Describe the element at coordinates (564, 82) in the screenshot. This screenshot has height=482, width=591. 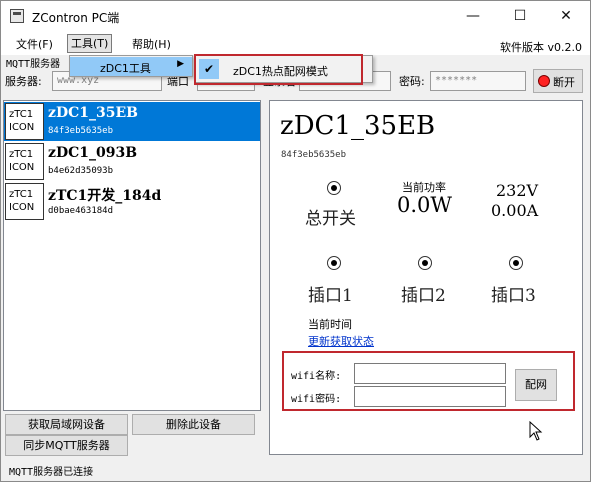
I see `disconnect-label: 断开` at that location.